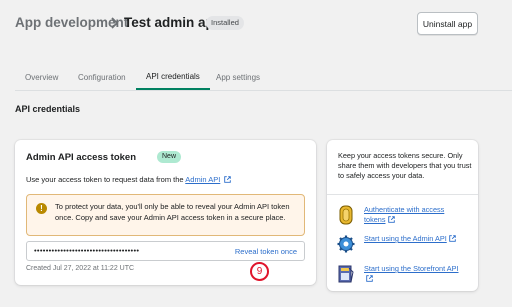  Describe the element at coordinates (87, 250) in the screenshot. I see `masked-token: ••••••••••••••••••••••••••••••••••••` at that location.